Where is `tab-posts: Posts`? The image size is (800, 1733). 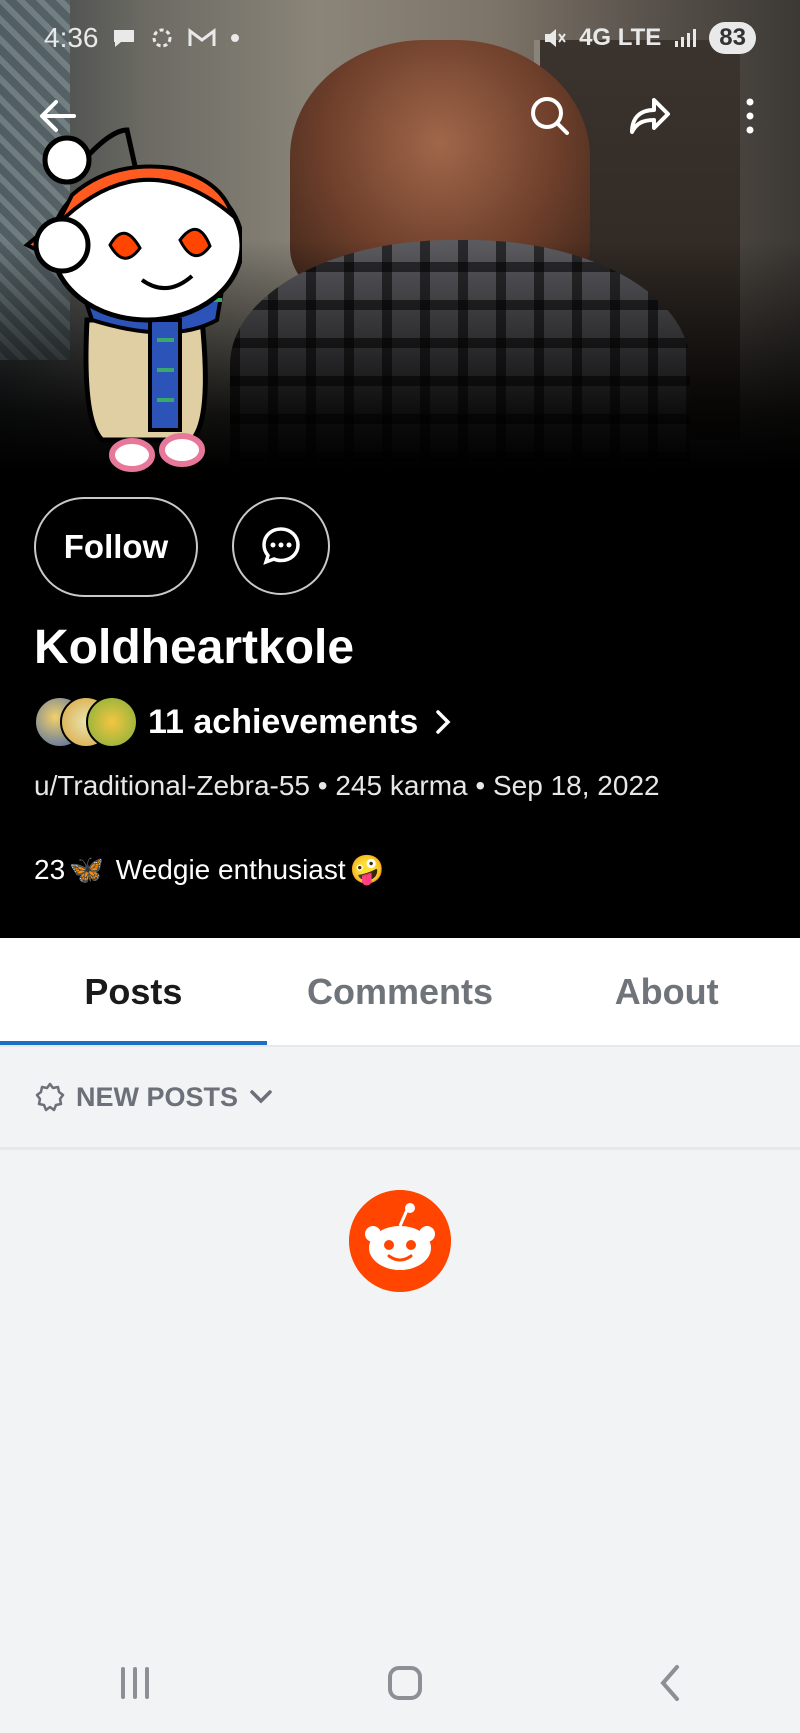 tab-posts: Posts is located at coordinates (133, 992).